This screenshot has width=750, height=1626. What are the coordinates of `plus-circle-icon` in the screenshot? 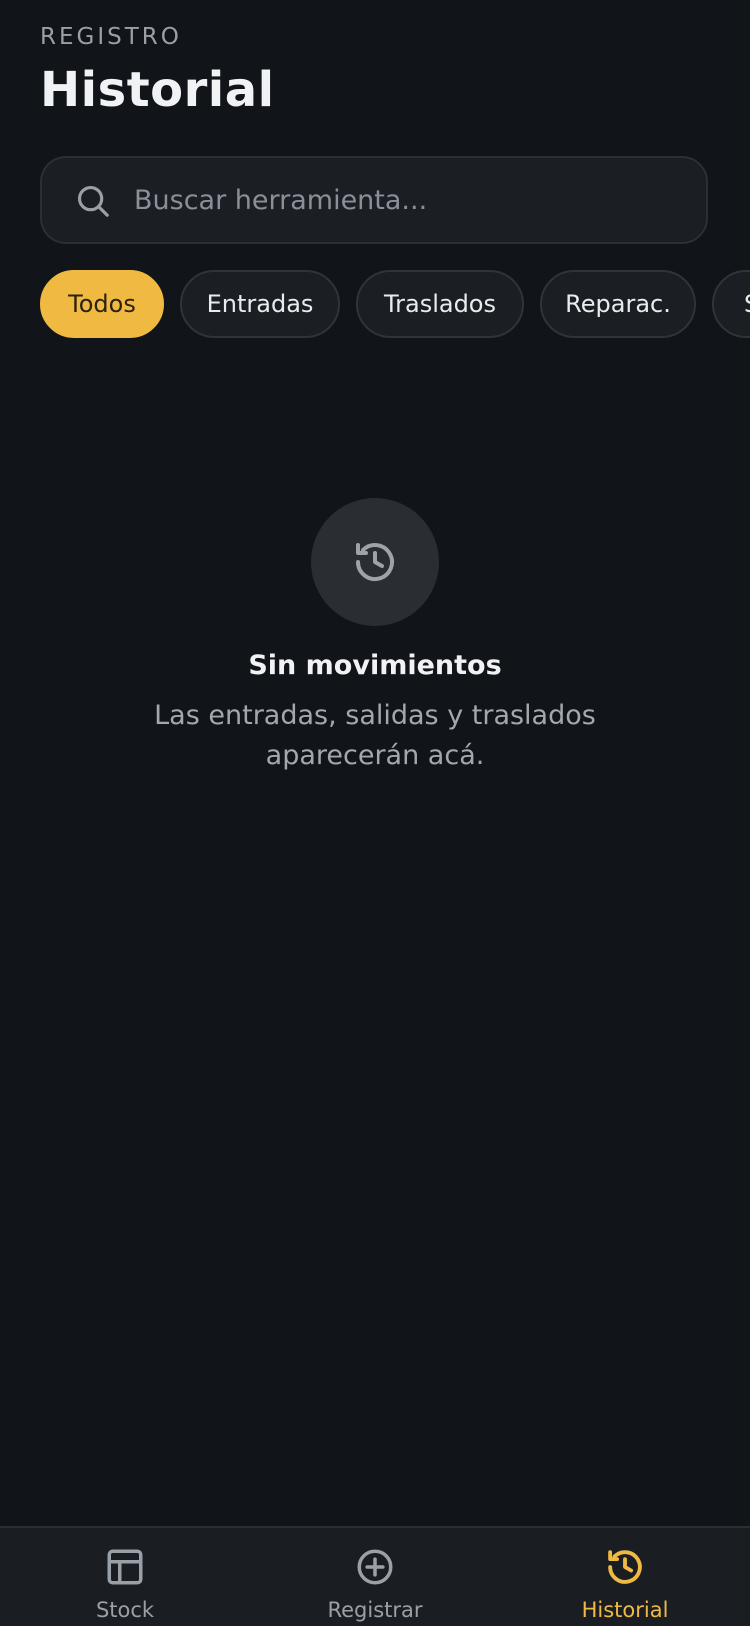 It's located at (375, 1567).